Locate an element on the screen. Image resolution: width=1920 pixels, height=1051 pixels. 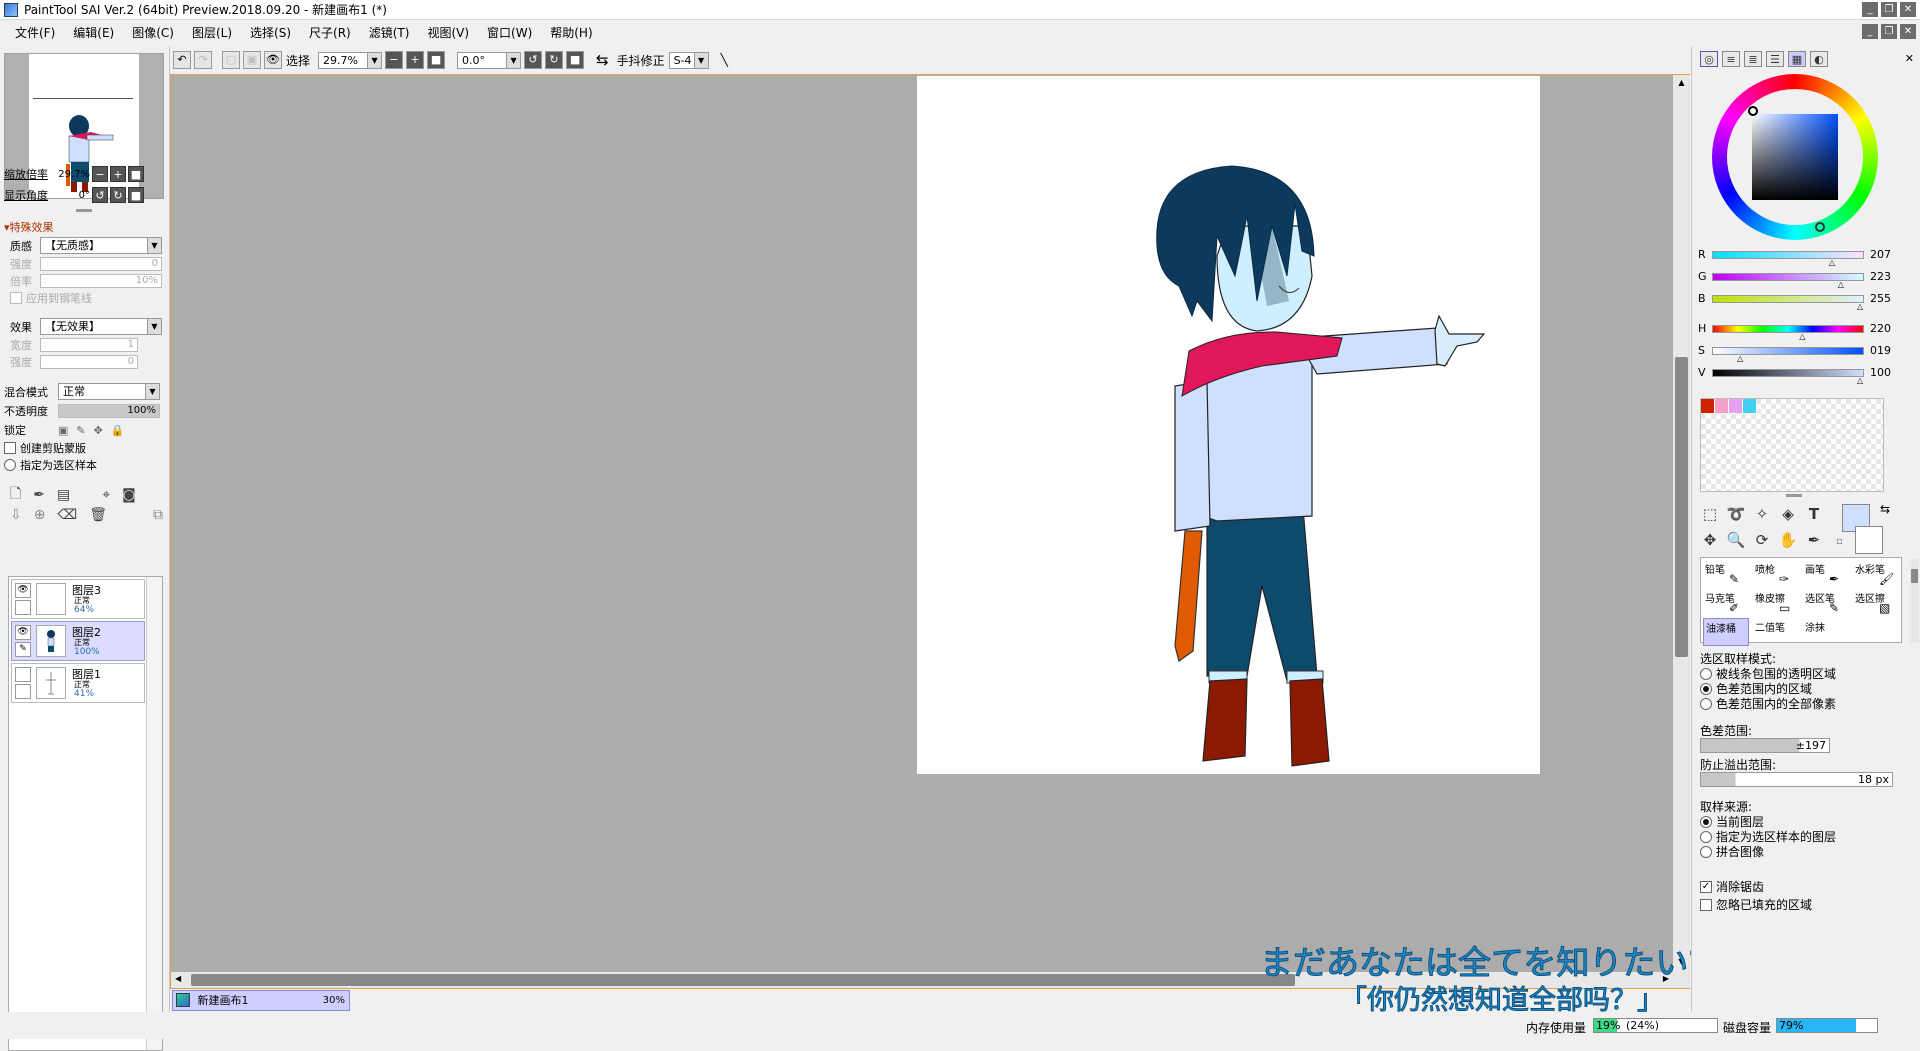
invert-select-button: ▣ is located at coordinates (252, 60).